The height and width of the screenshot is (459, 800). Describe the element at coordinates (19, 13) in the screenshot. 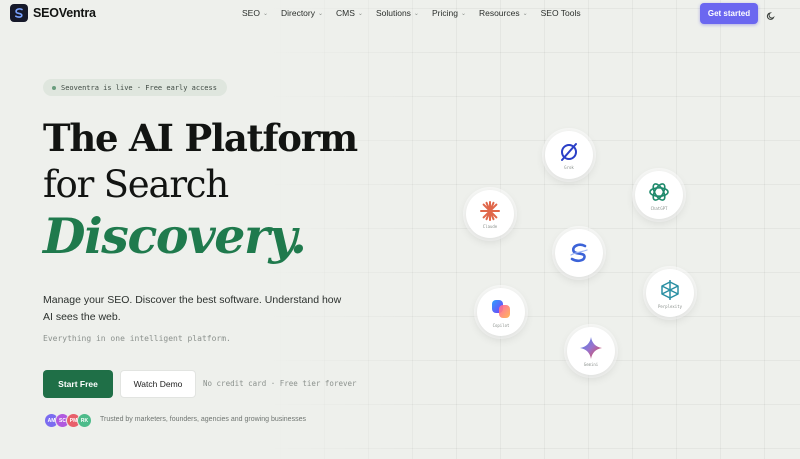

I see `logo-icon` at that location.